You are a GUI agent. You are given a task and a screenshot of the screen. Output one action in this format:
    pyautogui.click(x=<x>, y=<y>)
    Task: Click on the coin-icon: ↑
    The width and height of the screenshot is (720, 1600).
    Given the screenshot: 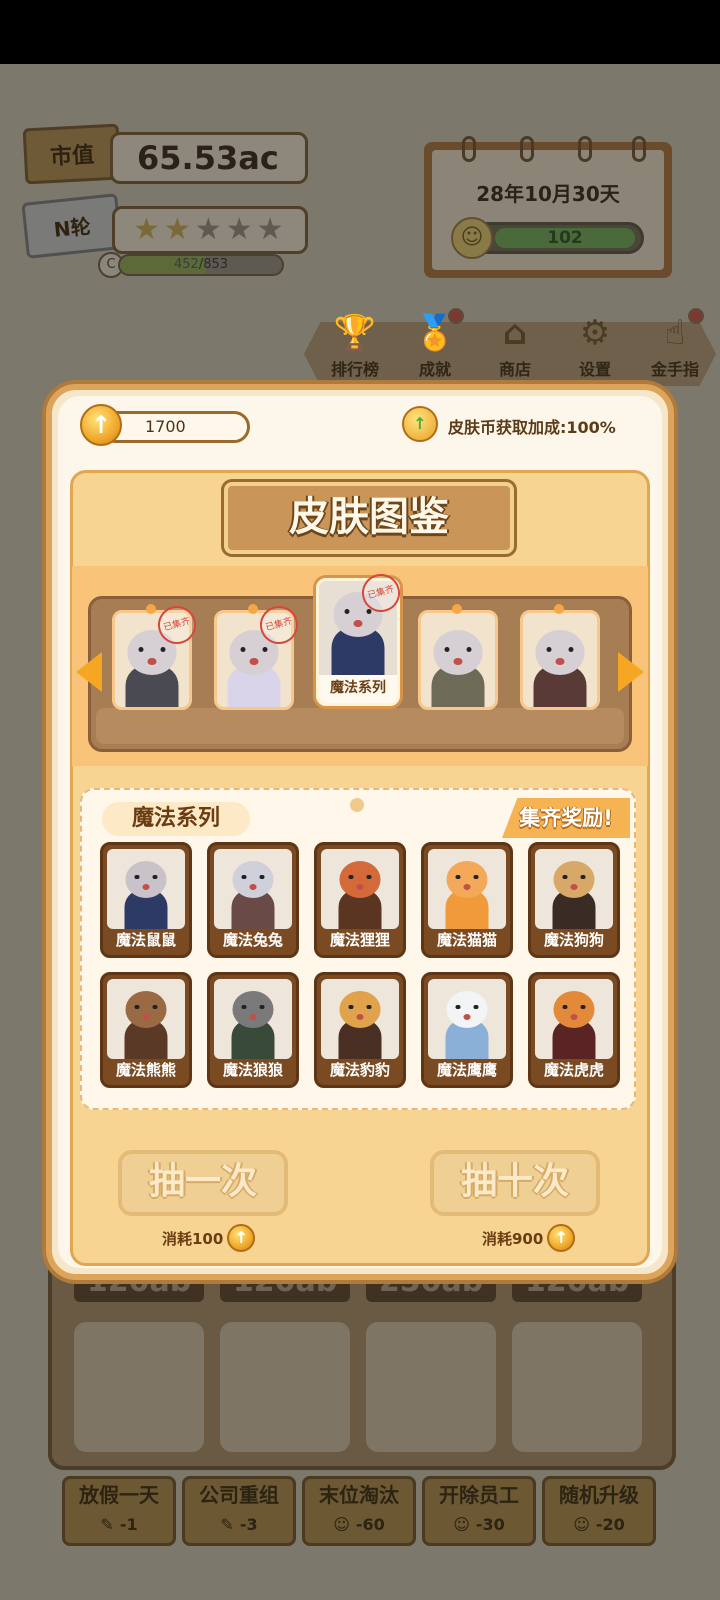 What is the action you would take?
    pyautogui.click(x=561, y=1238)
    